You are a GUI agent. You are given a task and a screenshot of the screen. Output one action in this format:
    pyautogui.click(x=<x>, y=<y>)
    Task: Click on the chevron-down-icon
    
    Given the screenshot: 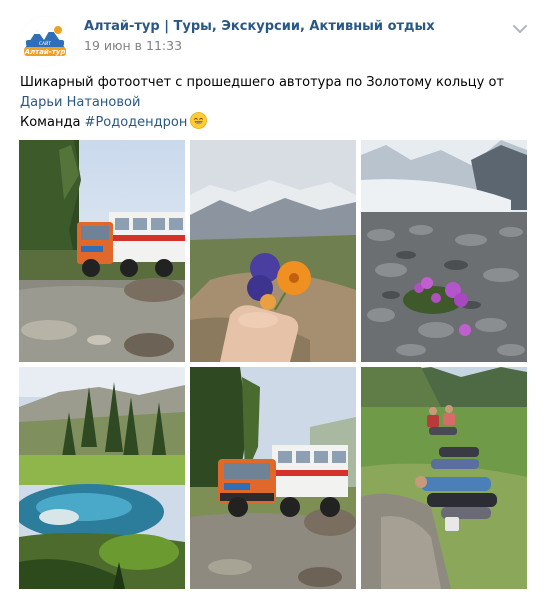 What is the action you would take?
    pyautogui.click(x=520, y=29)
    